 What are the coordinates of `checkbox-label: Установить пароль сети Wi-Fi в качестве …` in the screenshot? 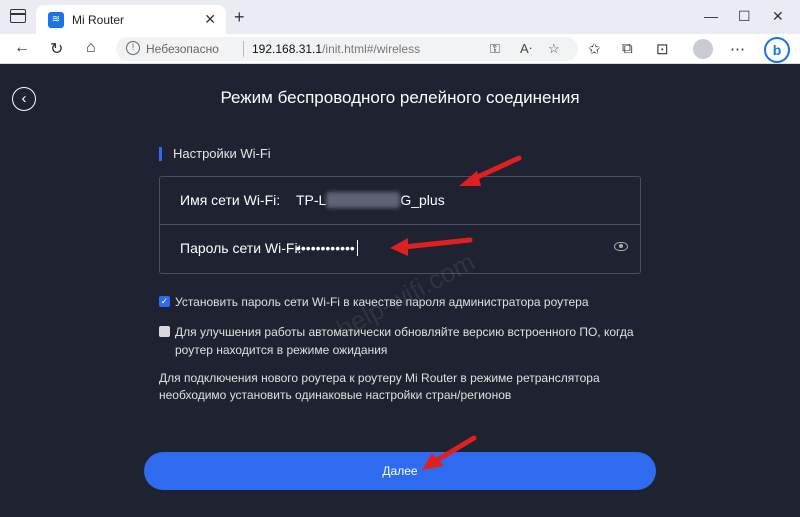 It's located at (382, 302).